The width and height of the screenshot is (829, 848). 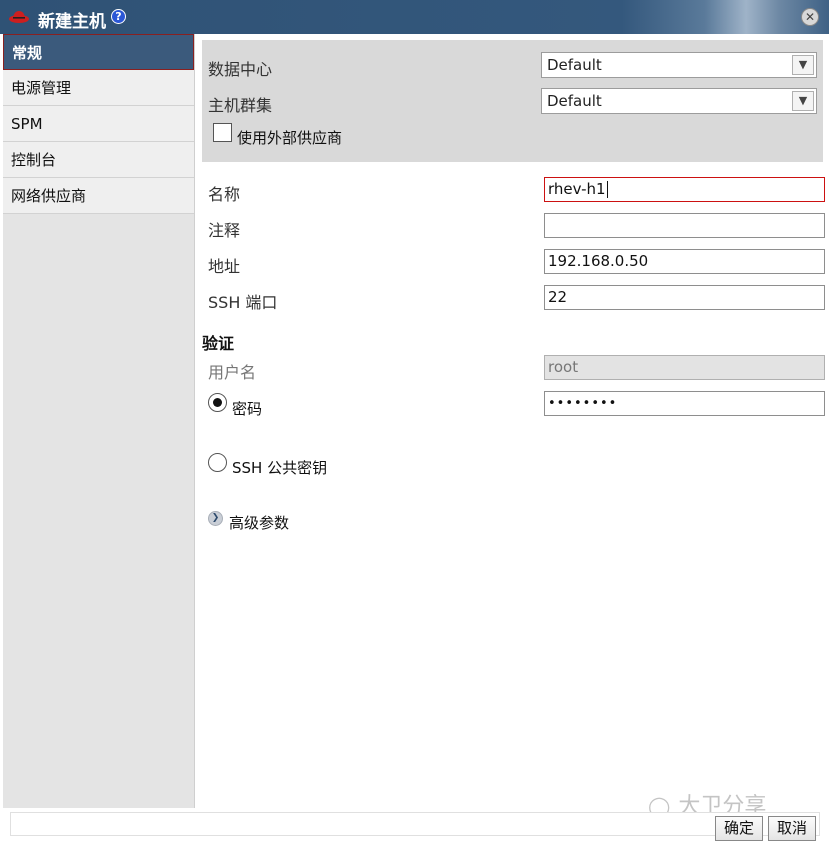 I want to click on username-input: root, so click(x=684, y=367).